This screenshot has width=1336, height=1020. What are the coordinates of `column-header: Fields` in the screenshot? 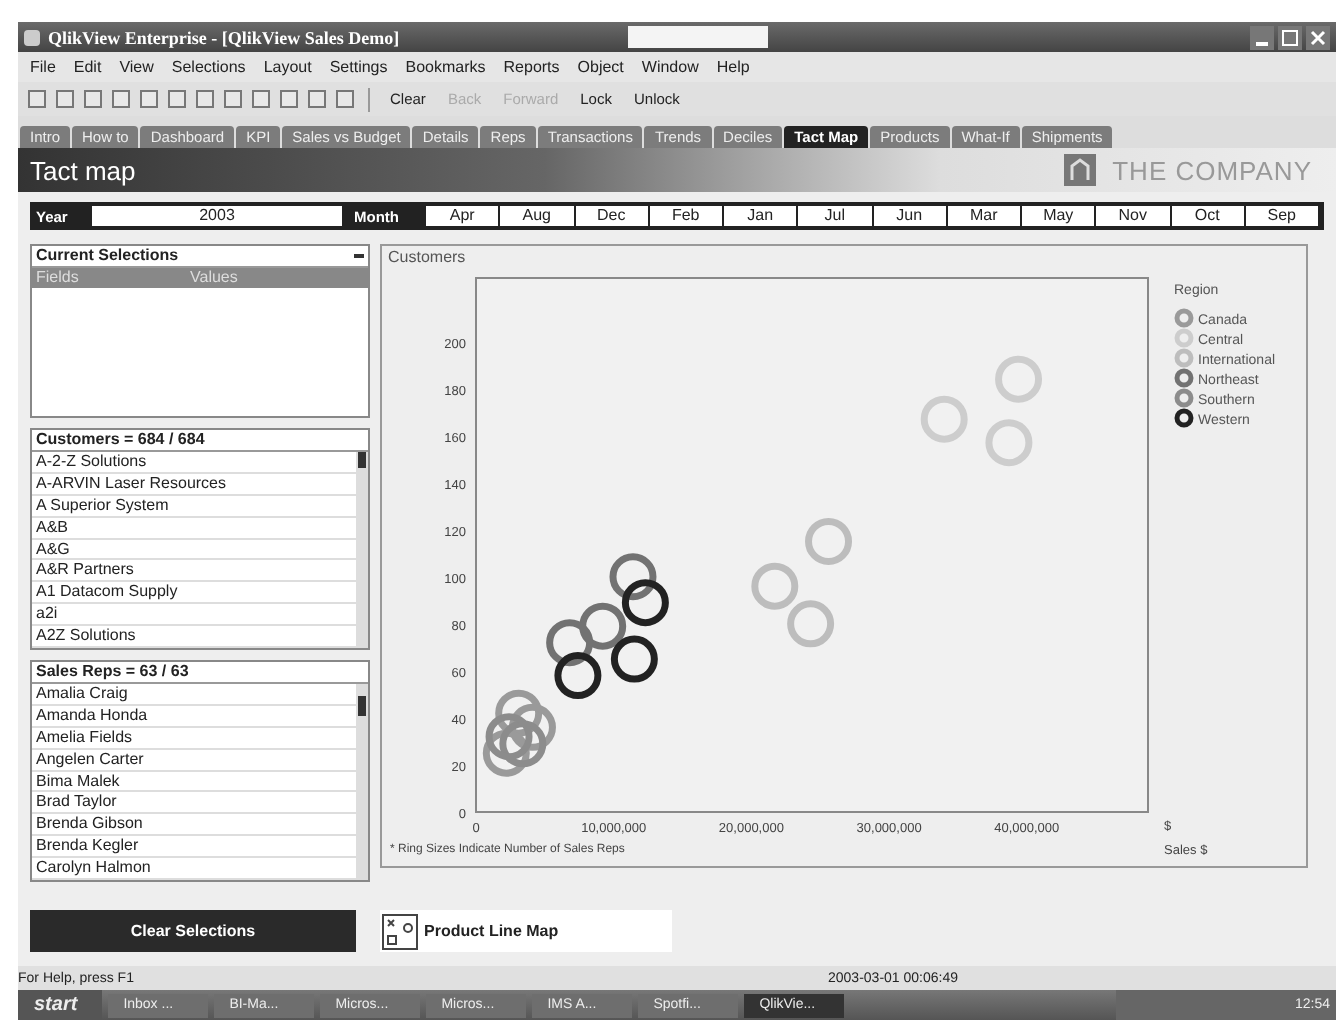 It's located at (57, 278).